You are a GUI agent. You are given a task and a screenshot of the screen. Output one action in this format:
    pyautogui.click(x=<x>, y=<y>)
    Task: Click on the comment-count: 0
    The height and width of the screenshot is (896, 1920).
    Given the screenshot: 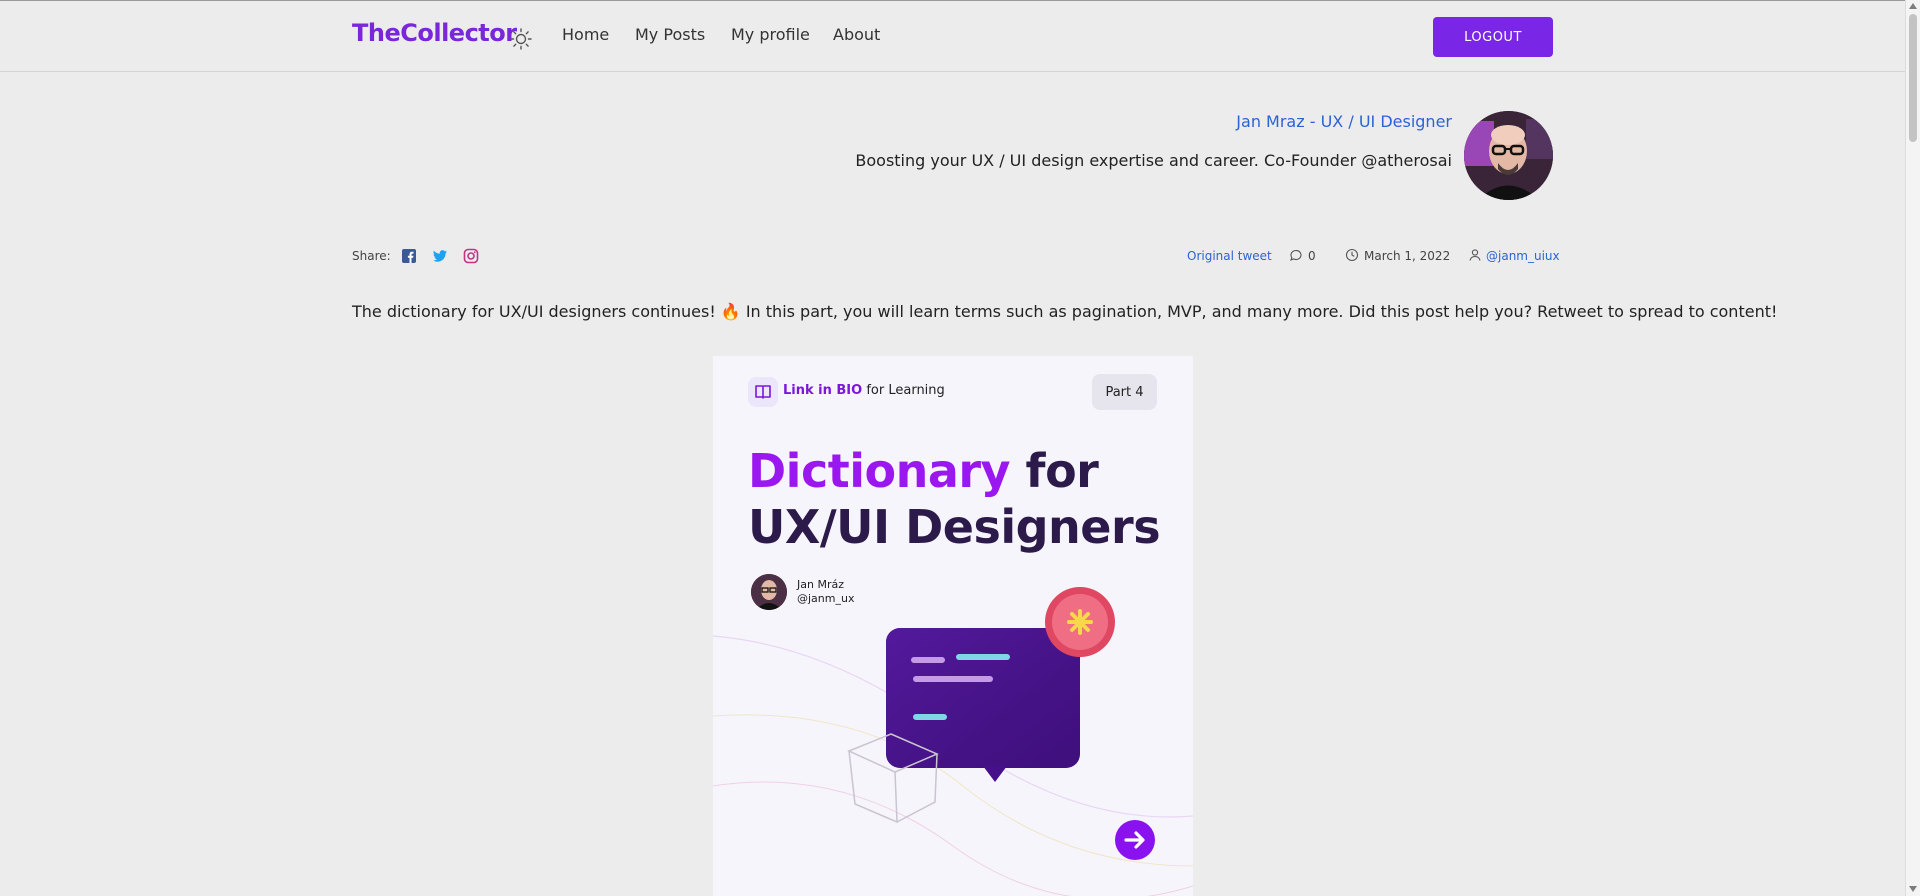 What is the action you would take?
    pyautogui.click(x=1312, y=256)
    